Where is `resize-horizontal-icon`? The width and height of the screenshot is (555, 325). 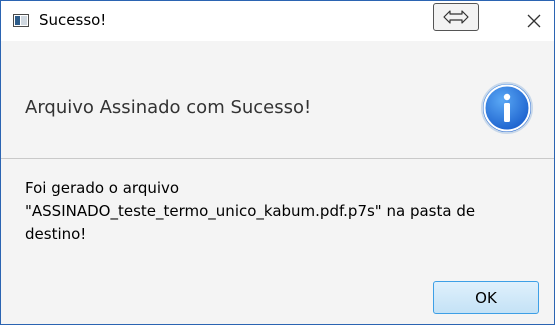
resize-horizontal-icon is located at coordinates (456, 17).